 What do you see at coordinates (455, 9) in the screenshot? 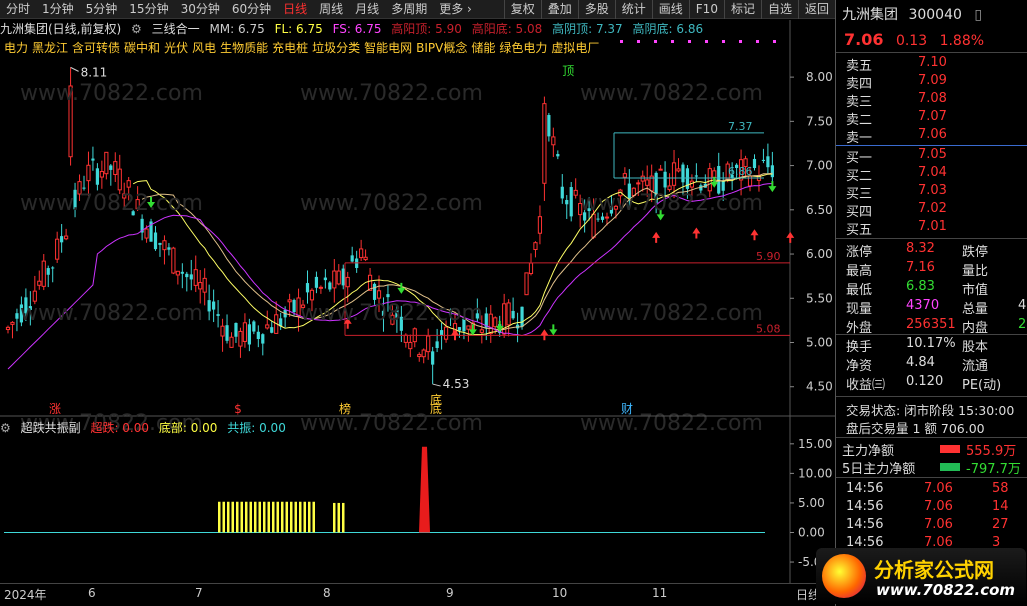
I see `period-tab-10: 更多 ›` at bounding box center [455, 9].